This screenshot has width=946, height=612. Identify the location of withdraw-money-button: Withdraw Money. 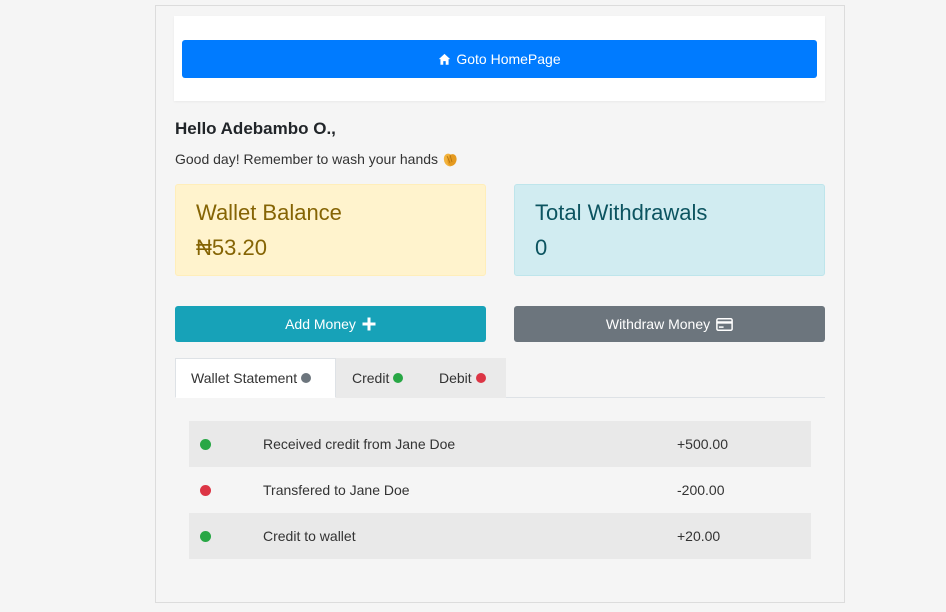
(669, 324).